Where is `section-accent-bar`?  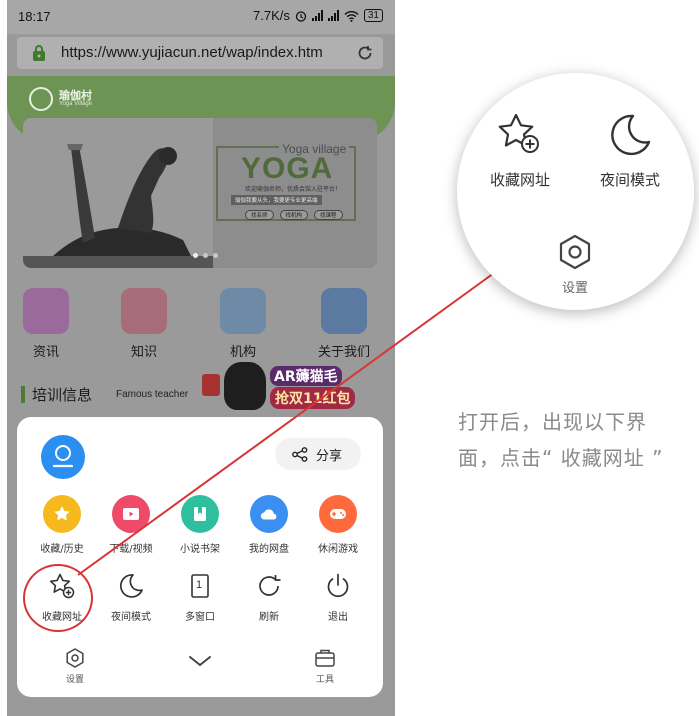 section-accent-bar is located at coordinates (23, 394).